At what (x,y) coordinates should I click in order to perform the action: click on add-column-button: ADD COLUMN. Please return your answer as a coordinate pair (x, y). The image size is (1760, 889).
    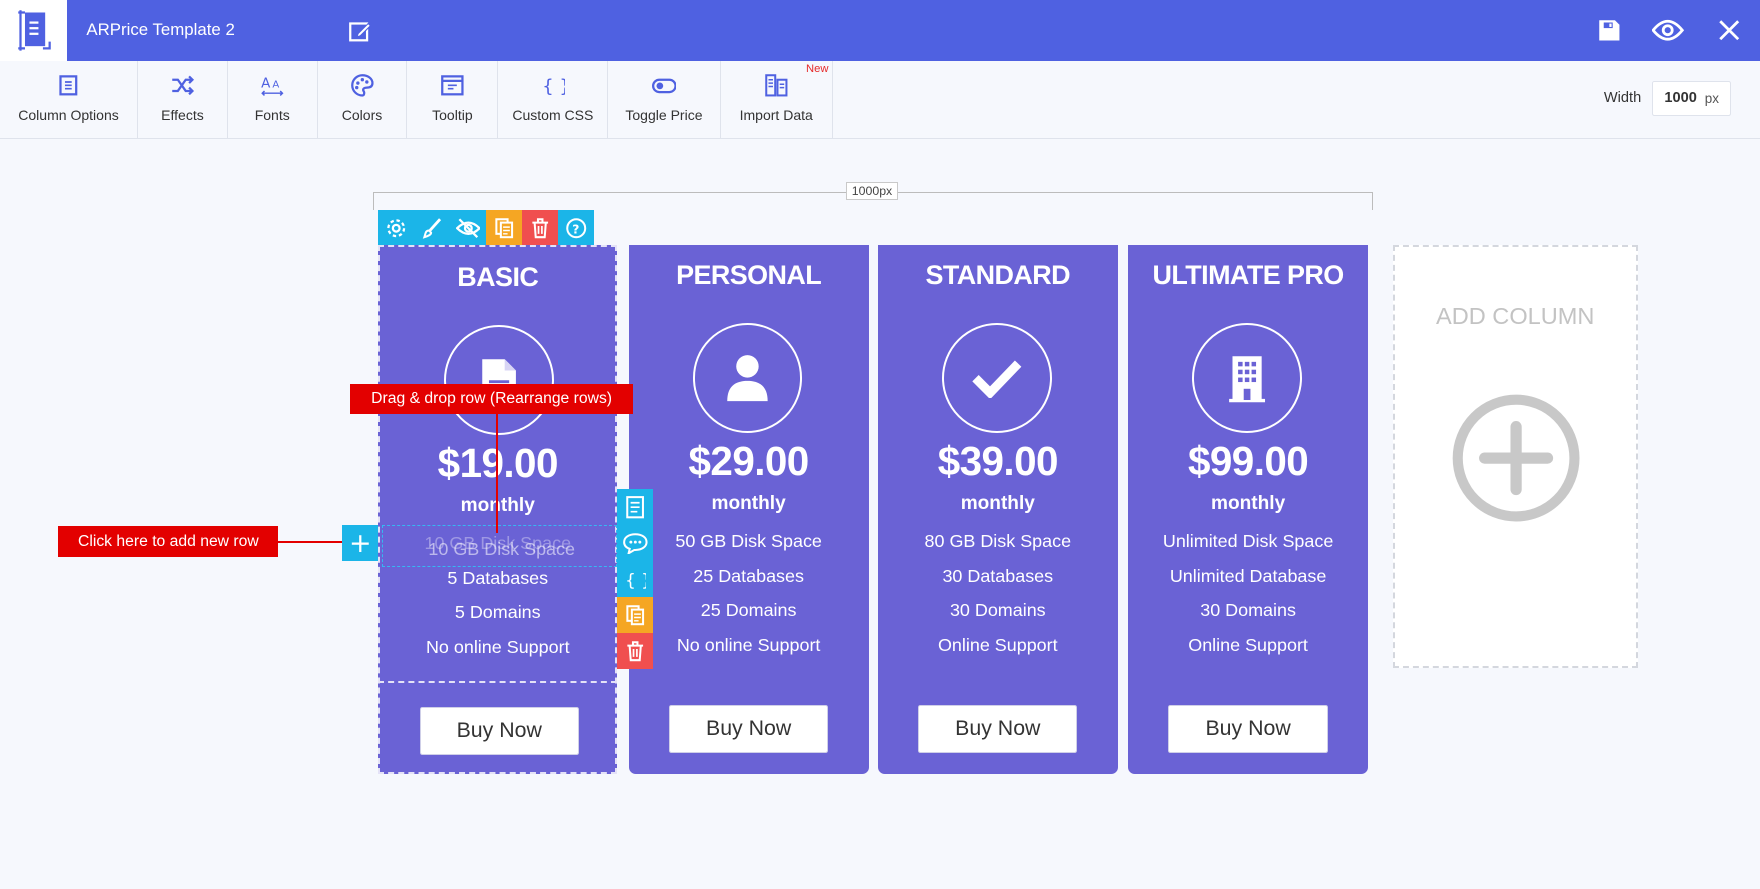
    Looking at the image, I should click on (1515, 456).